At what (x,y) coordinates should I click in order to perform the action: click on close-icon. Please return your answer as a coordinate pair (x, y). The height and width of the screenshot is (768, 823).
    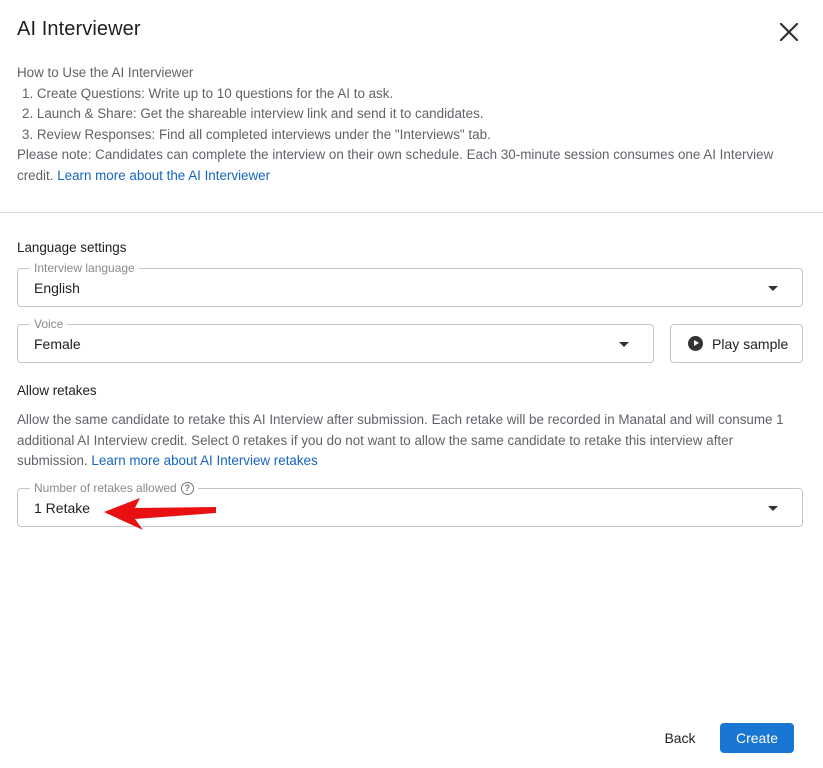
    Looking at the image, I should click on (789, 32).